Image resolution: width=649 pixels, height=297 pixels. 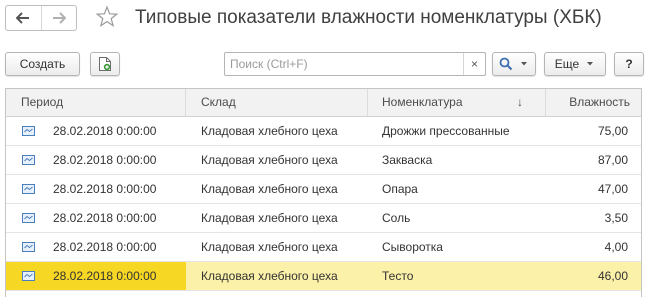 I want to click on column-label: Период, so click(x=42, y=102).